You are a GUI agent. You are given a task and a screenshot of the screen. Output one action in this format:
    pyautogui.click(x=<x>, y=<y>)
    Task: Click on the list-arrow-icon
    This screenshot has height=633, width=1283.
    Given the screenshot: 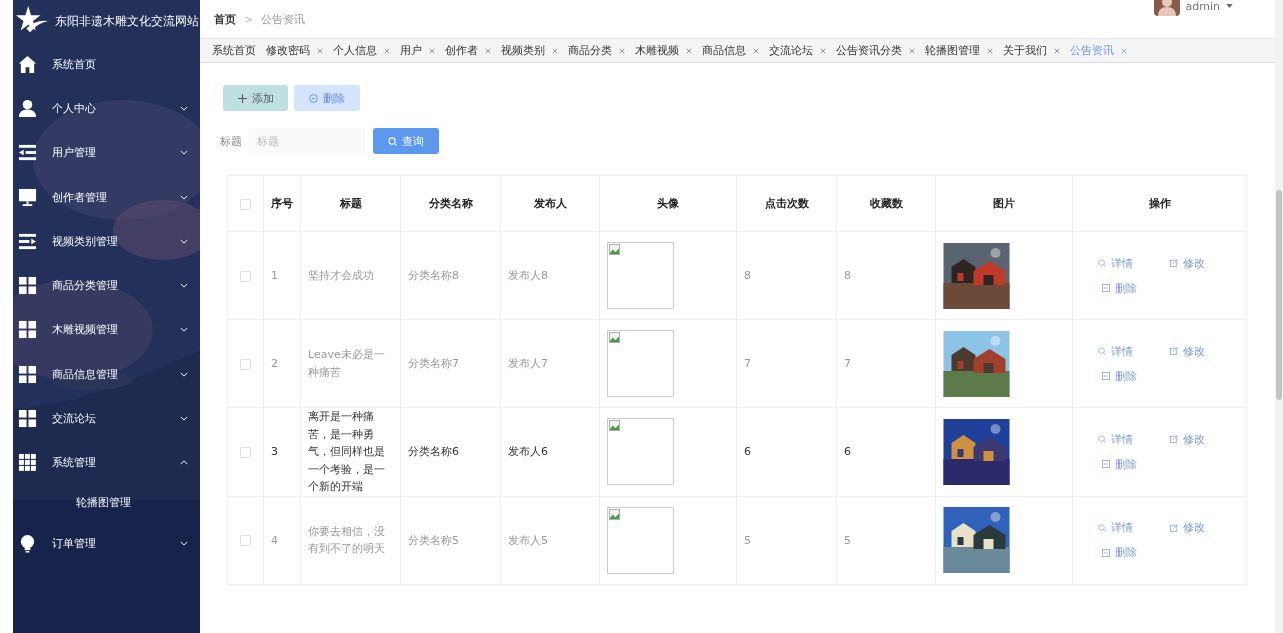 What is the action you would take?
    pyautogui.click(x=27, y=241)
    